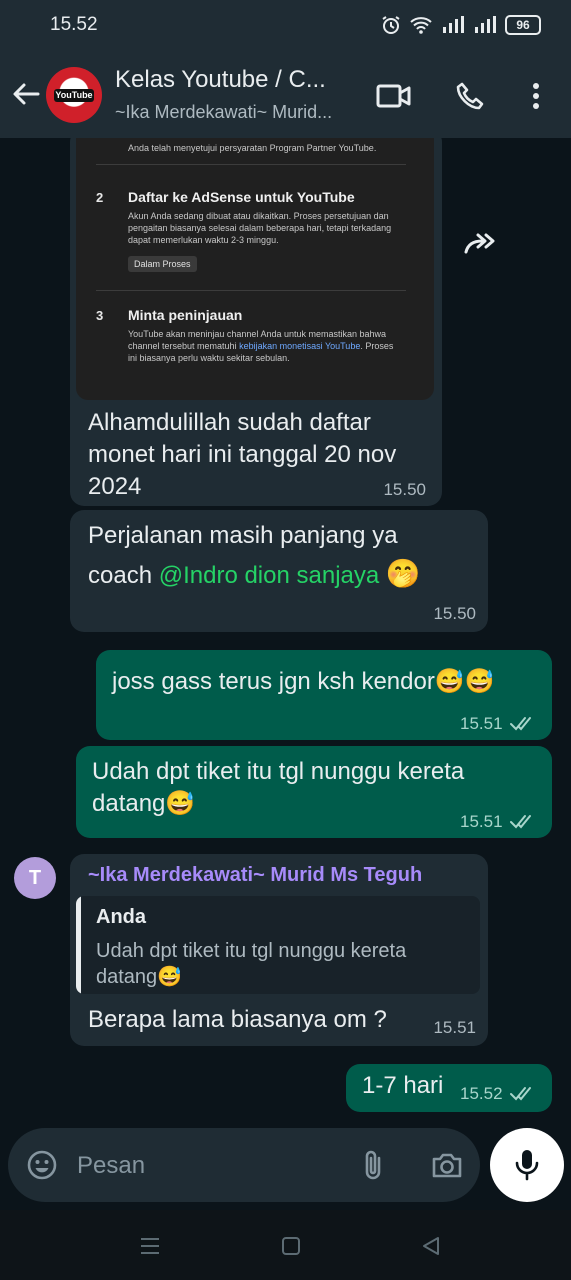 This screenshot has height=1280, width=571. What do you see at coordinates (377, 346) in the screenshot?
I see `screenshot-text-part: . Proses` at bounding box center [377, 346].